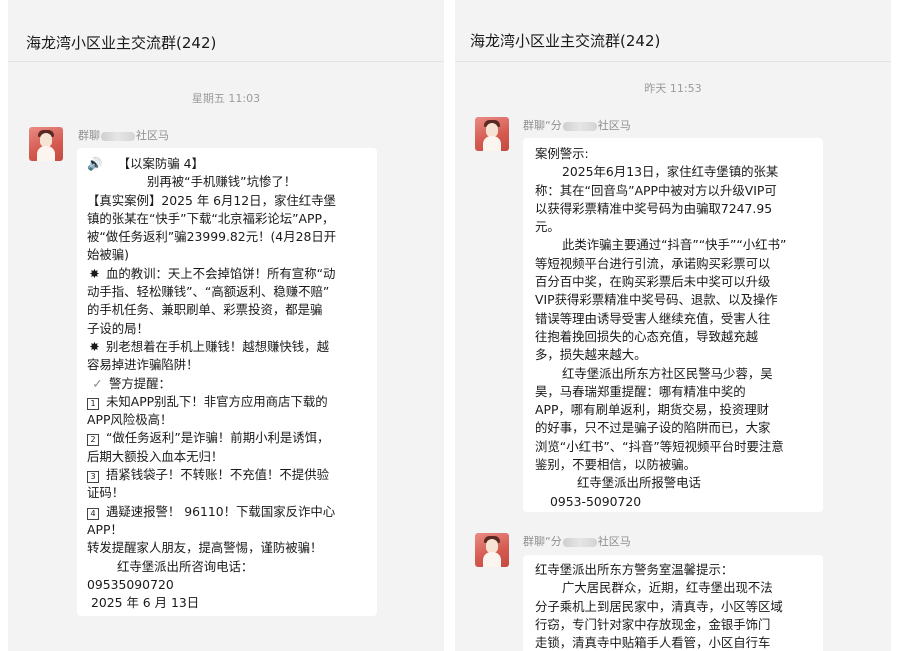 The width and height of the screenshot is (901, 651). I want to click on timestamp: 星期五 11:03, so click(226, 98).